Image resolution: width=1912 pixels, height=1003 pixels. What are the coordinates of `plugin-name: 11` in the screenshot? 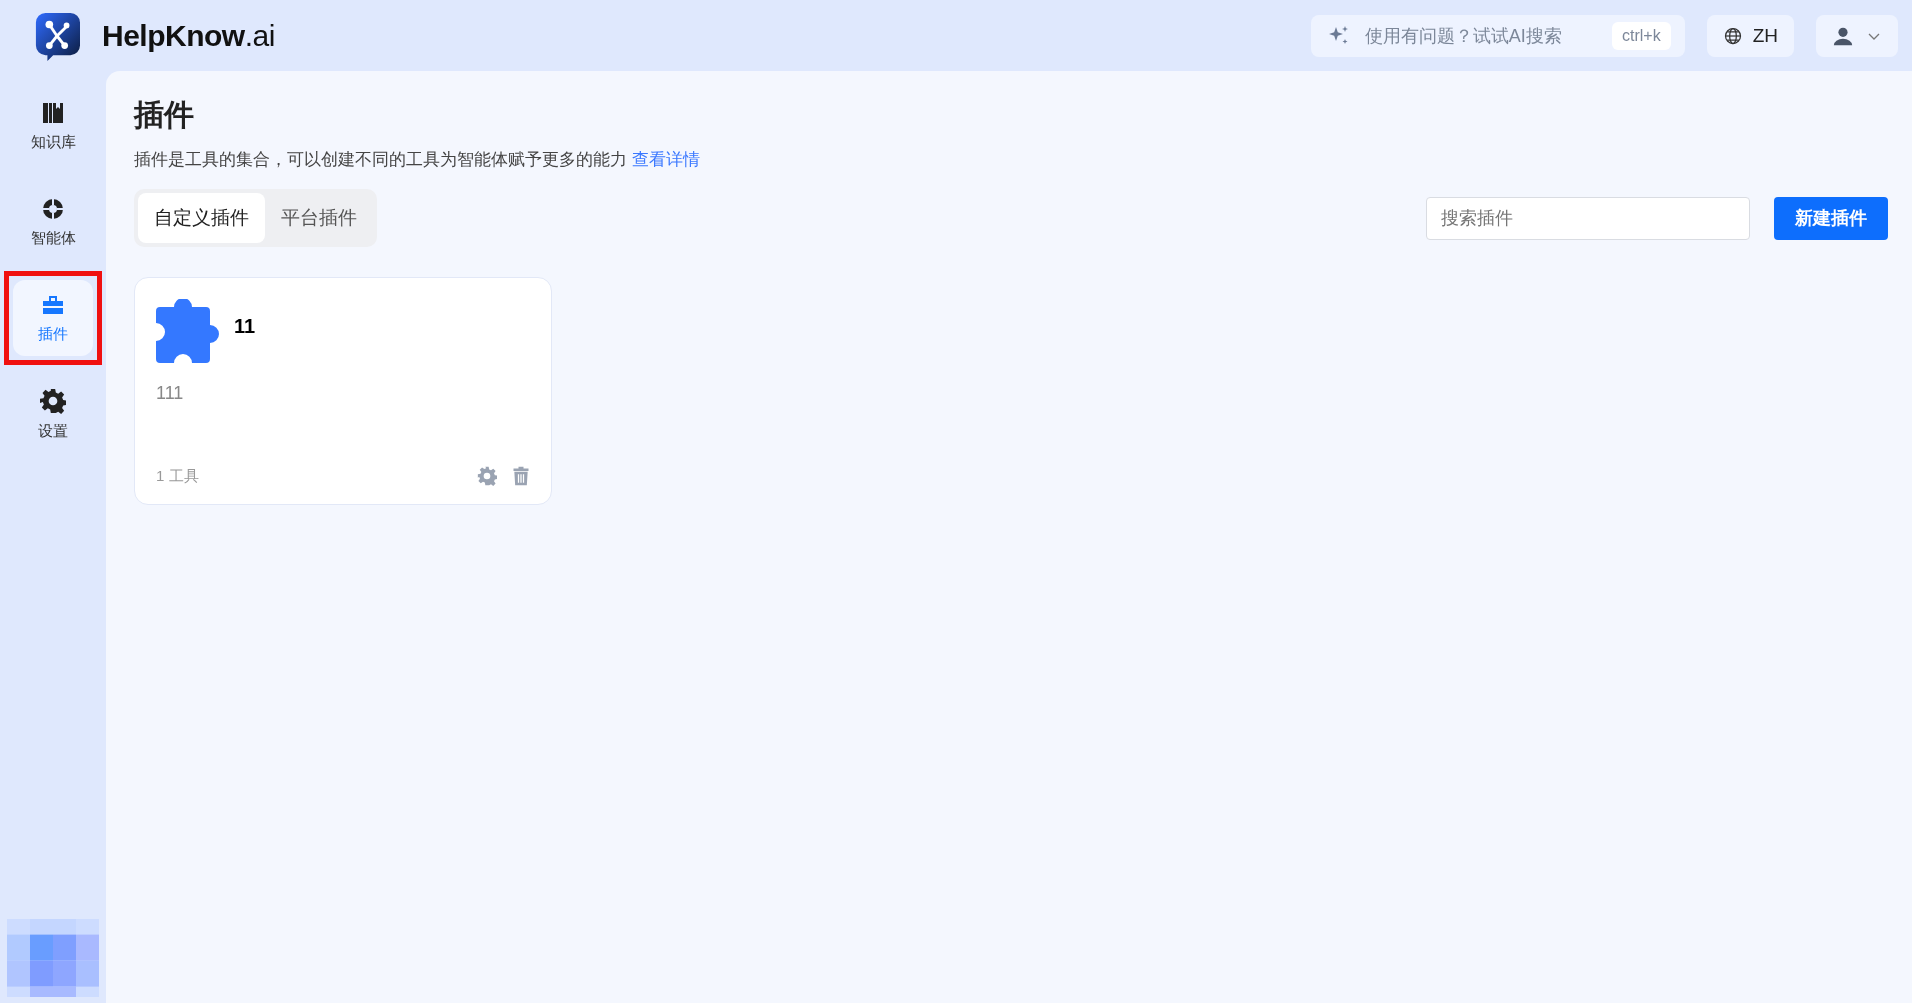 It's located at (245, 326).